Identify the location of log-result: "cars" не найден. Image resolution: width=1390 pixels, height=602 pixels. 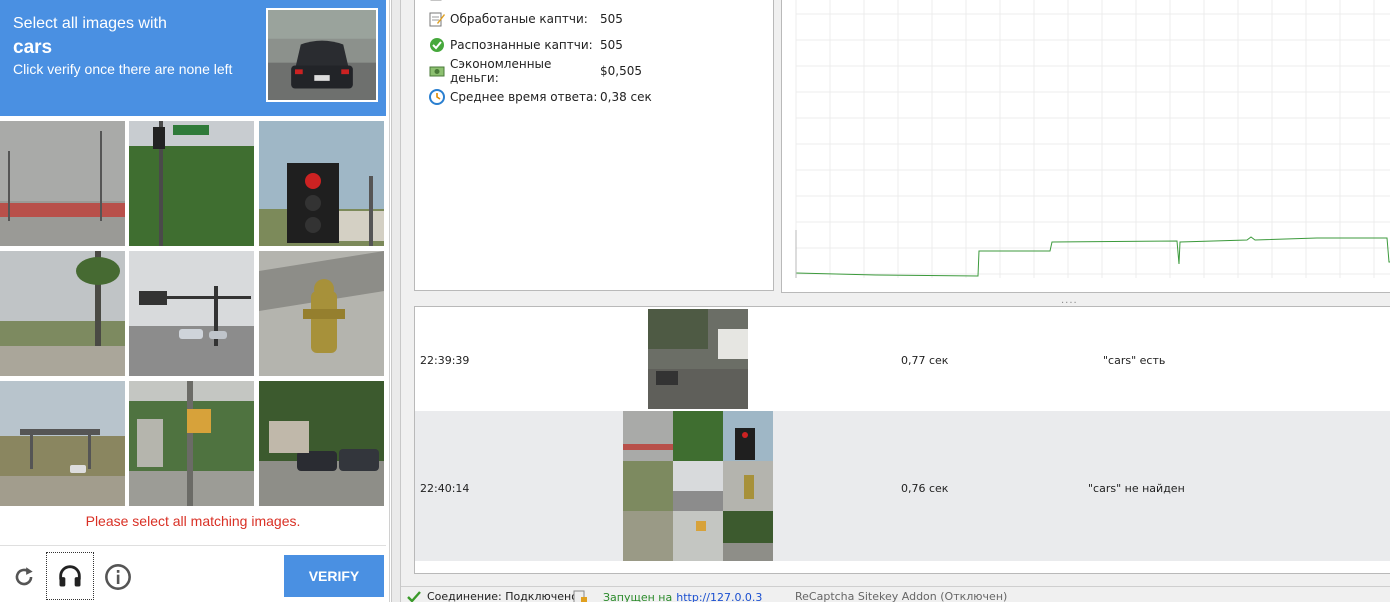
(1136, 488).